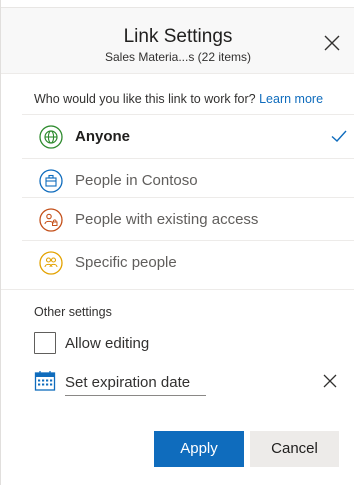 The image size is (354, 485). I want to click on top-strip, so click(177, 4).